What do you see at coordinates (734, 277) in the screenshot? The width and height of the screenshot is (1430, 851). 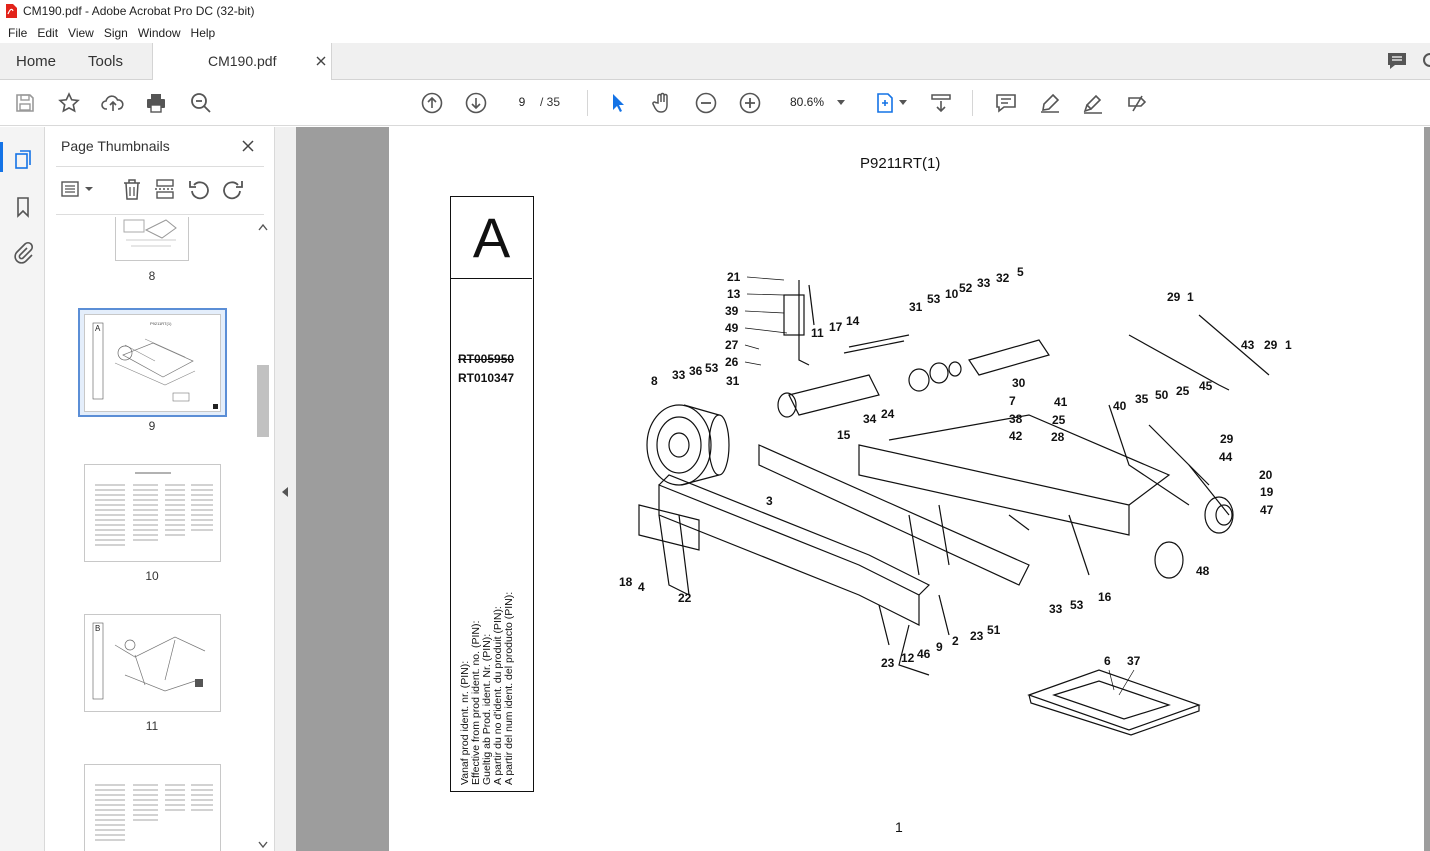 I see `callout-21: 21` at bounding box center [734, 277].